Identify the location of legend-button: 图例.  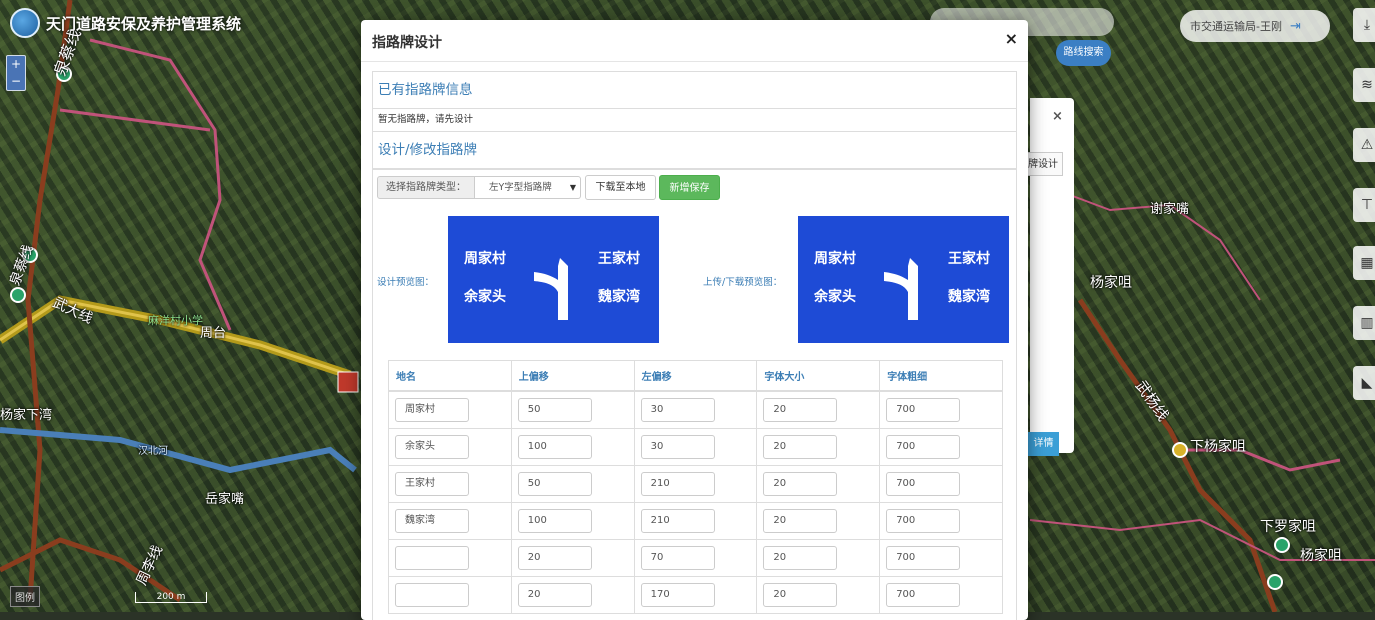
(25, 596).